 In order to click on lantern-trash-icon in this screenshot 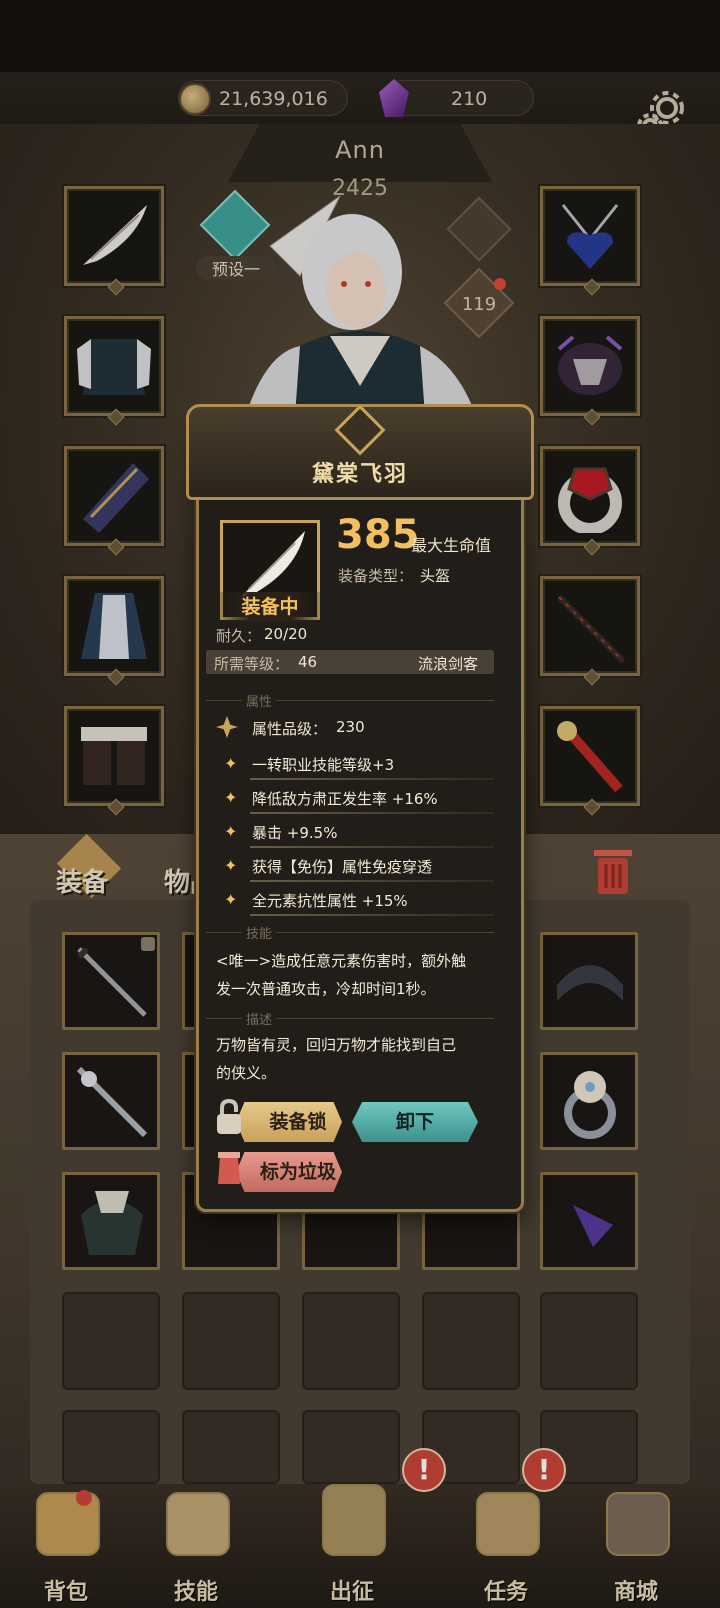, I will do `click(229, 1170)`.